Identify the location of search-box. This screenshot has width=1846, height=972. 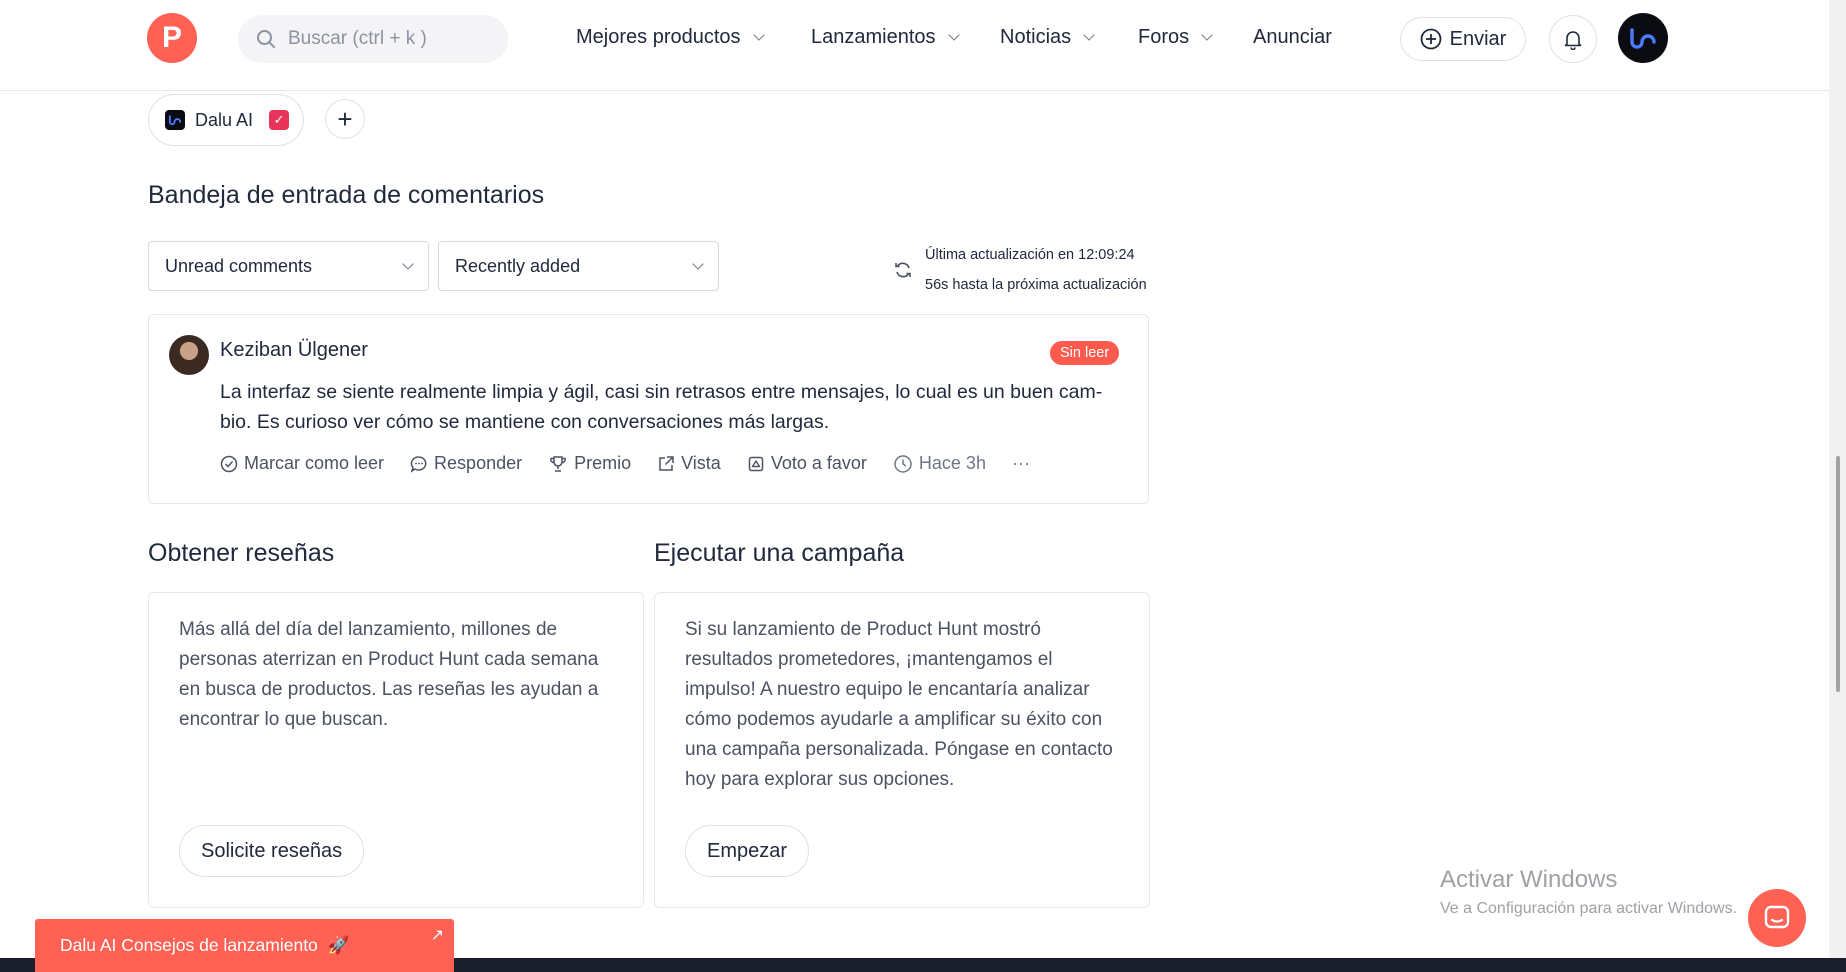
(373, 39).